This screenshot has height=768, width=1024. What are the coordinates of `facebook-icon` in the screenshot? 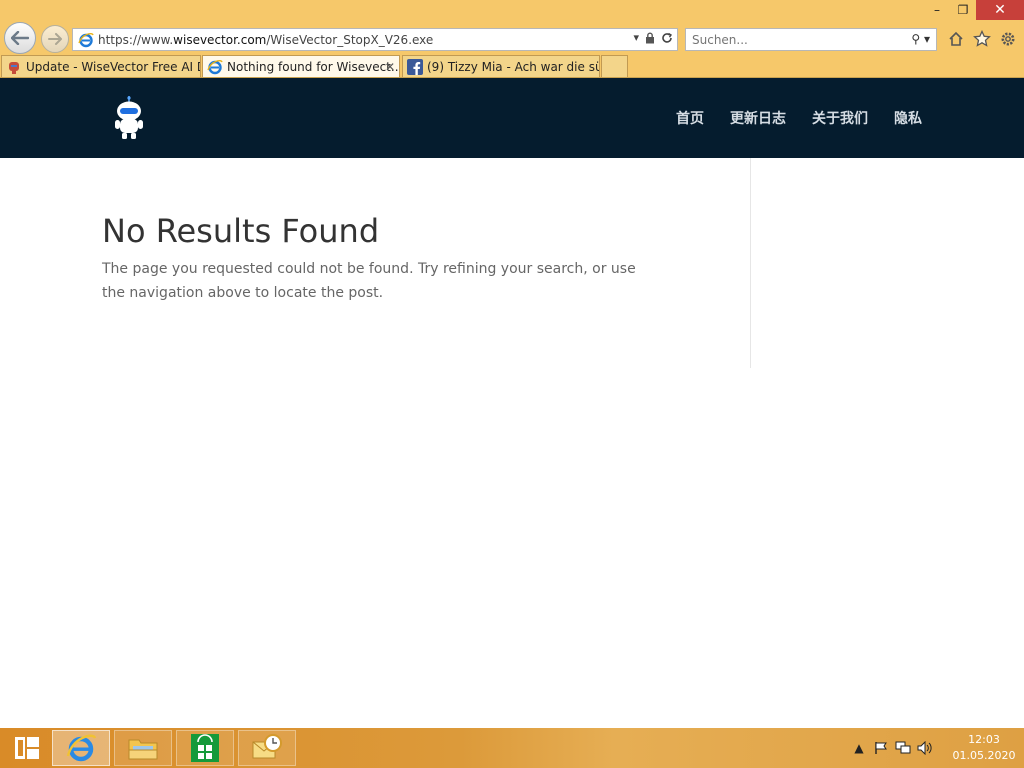 It's located at (415, 66).